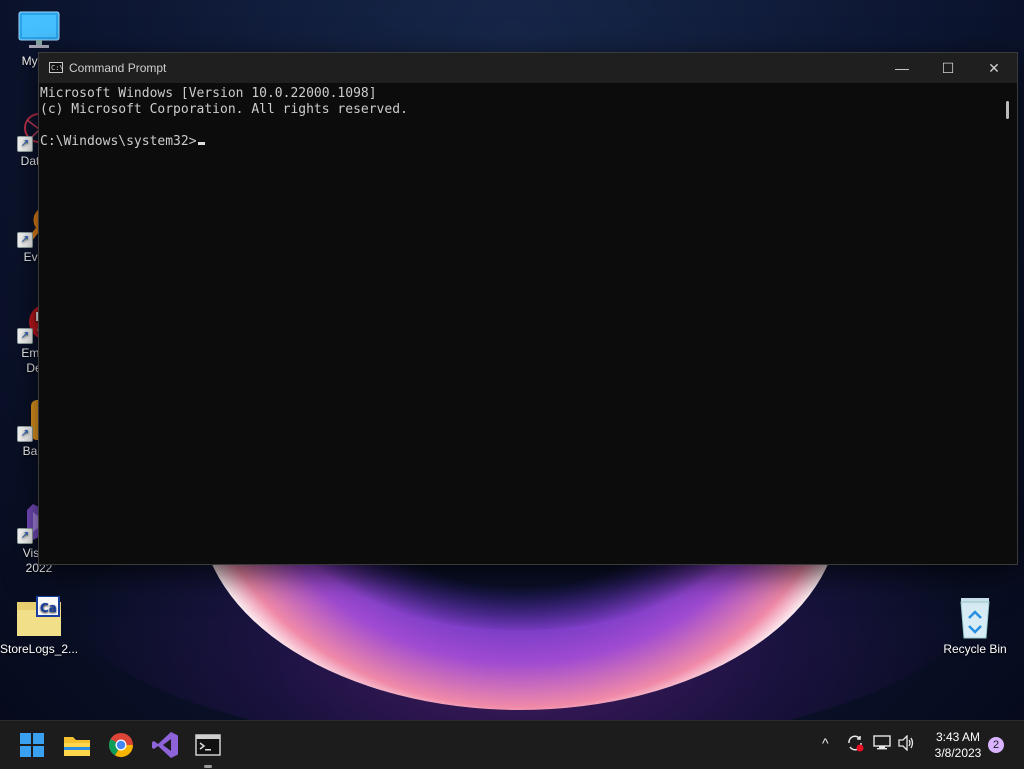  I want to click on desktop-icon-label: Recycle Bin, so click(975, 649).